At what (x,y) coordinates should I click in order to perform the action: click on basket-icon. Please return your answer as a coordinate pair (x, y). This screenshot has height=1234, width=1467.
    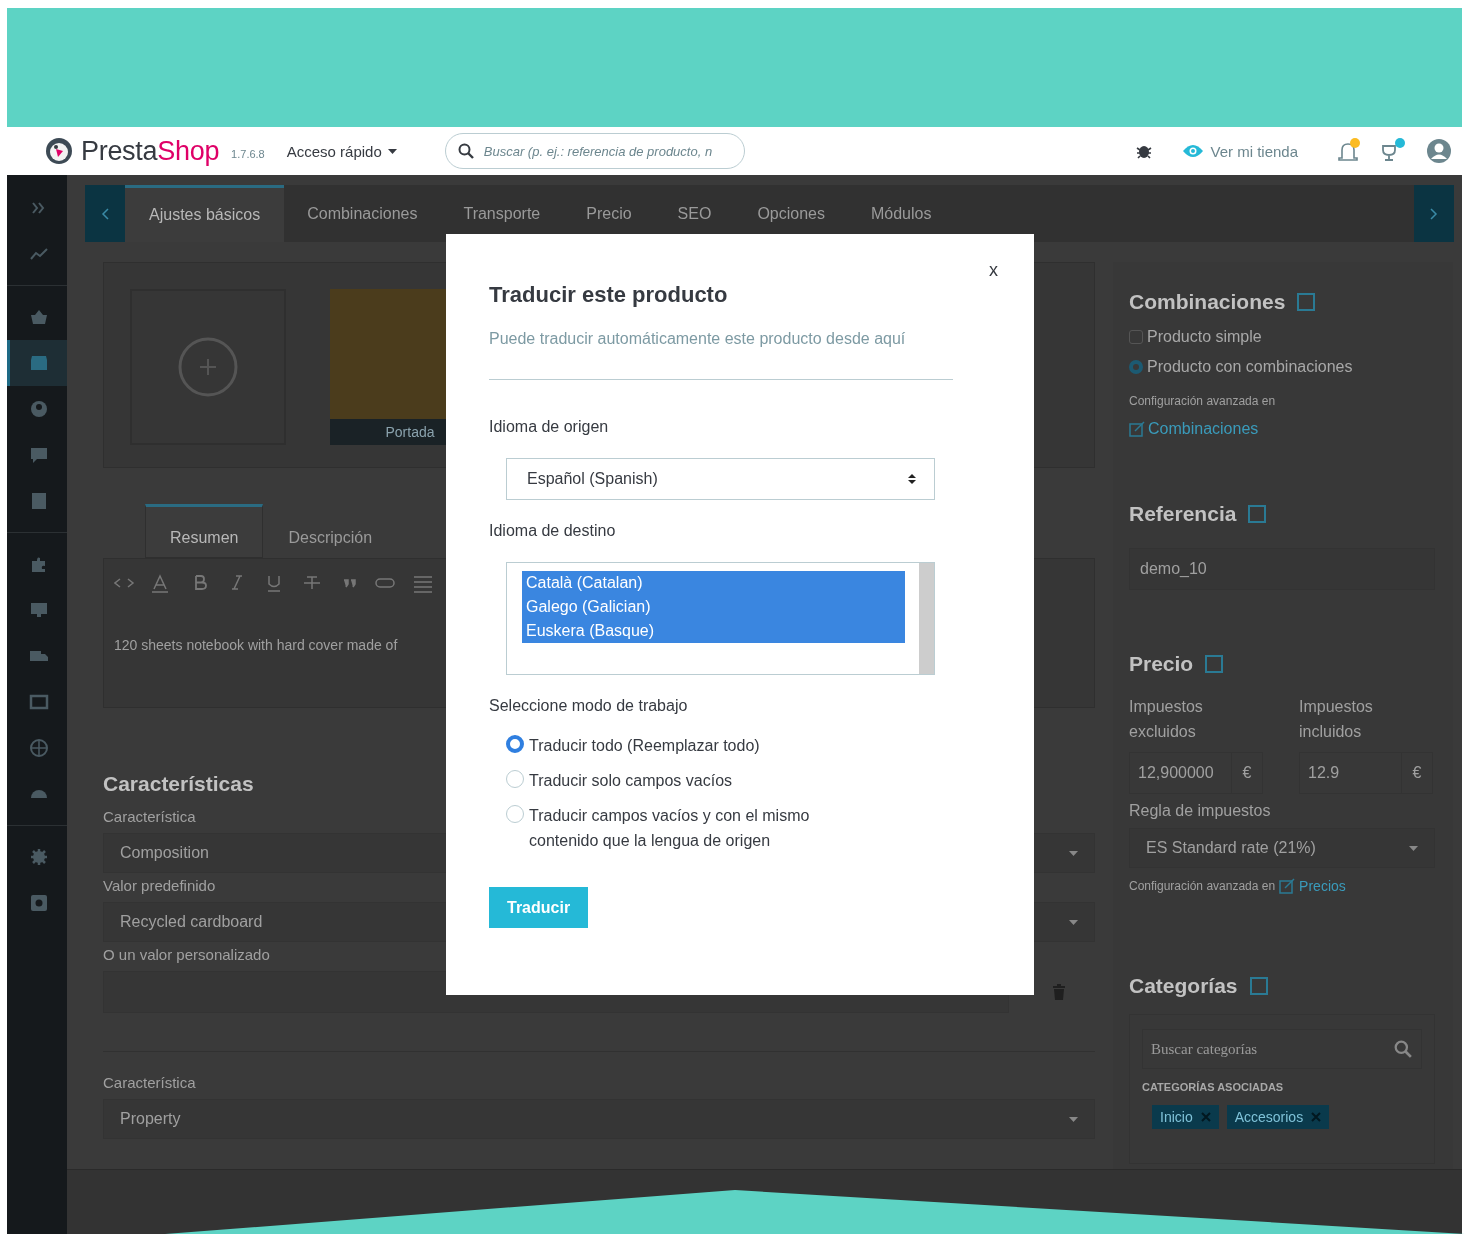
    Looking at the image, I should click on (38, 317).